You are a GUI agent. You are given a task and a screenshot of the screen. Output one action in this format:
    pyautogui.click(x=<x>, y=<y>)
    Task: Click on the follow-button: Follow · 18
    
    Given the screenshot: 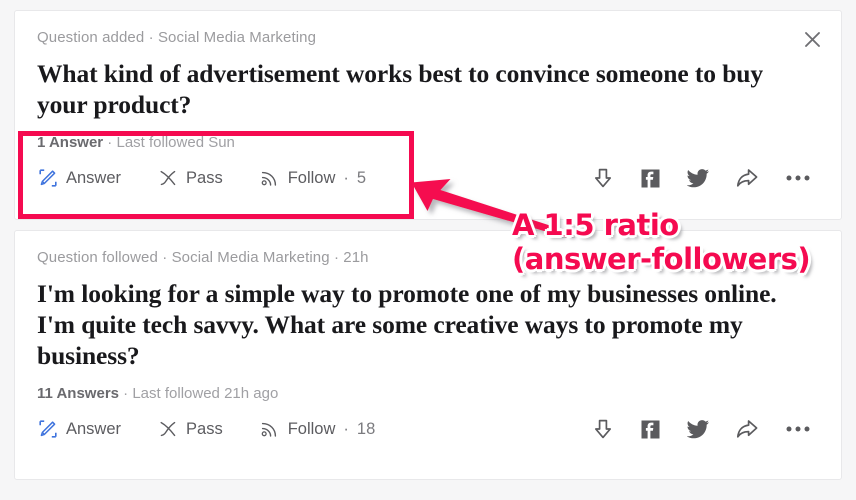 What is the action you would take?
    pyautogui.click(x=317, y=429)
    